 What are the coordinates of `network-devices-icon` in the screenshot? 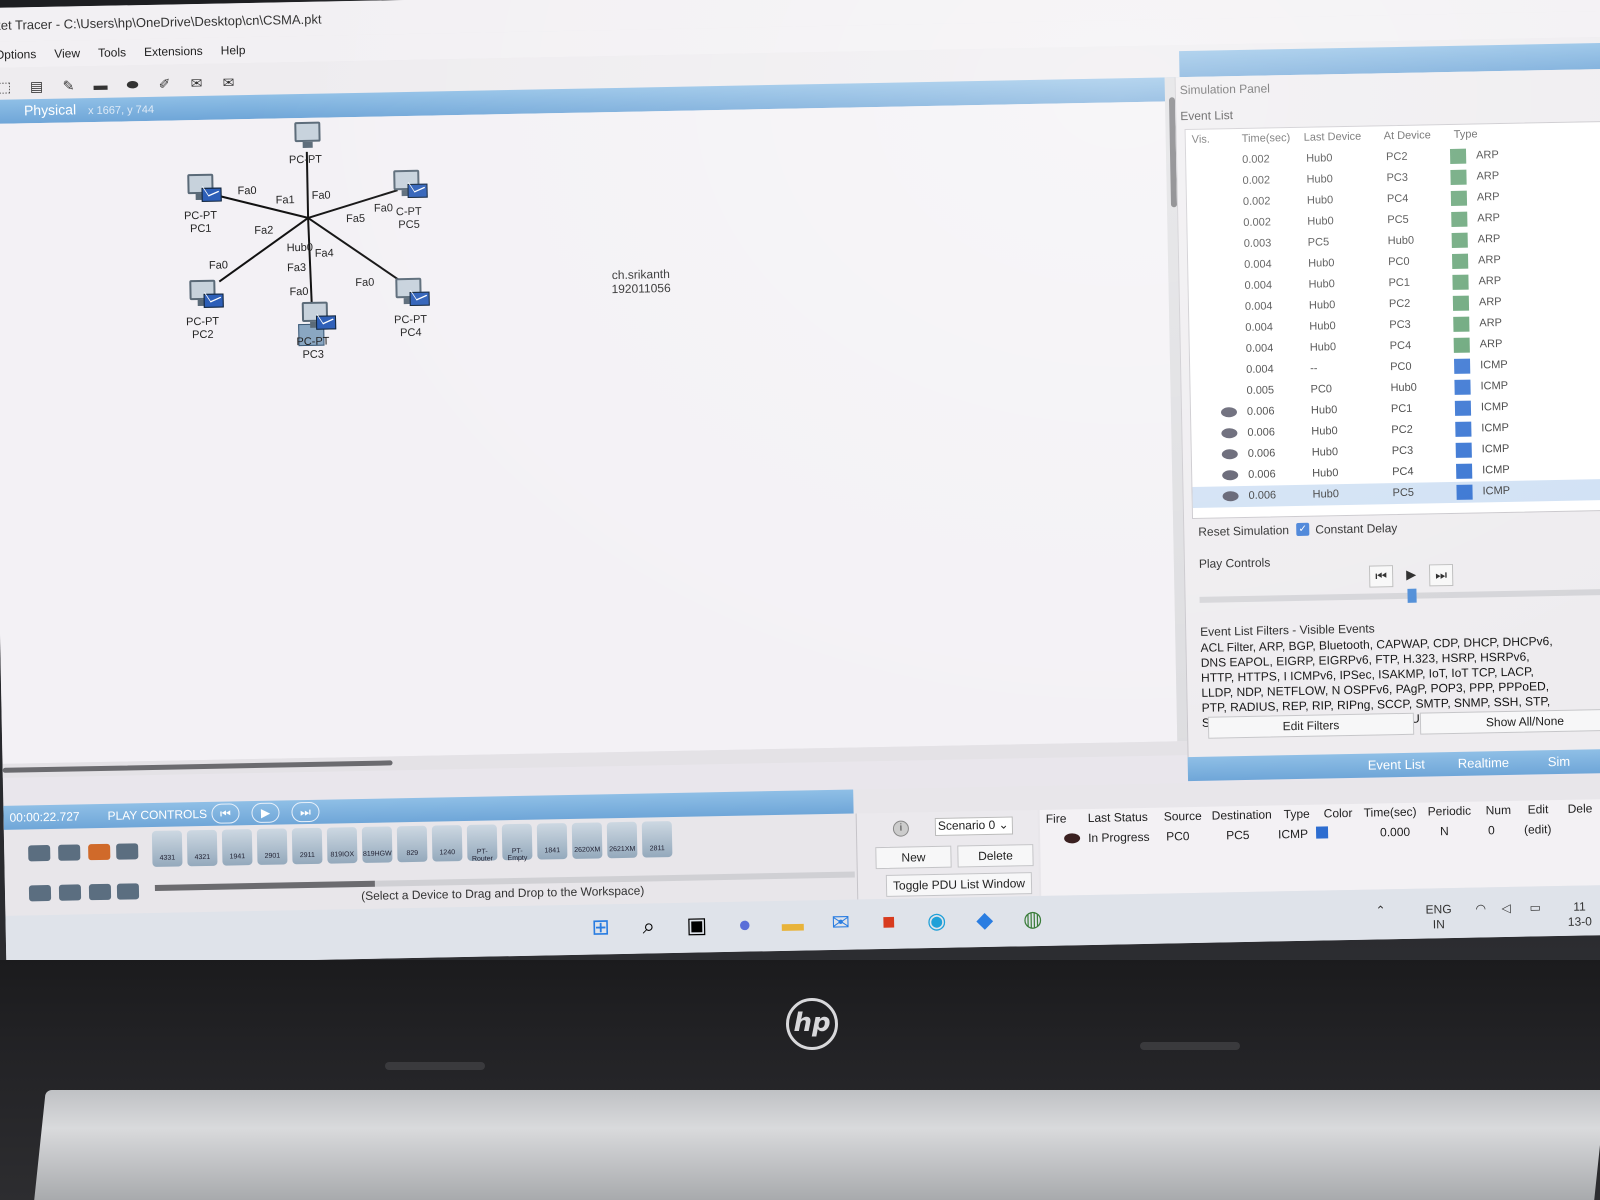 It's located at (39, 853).